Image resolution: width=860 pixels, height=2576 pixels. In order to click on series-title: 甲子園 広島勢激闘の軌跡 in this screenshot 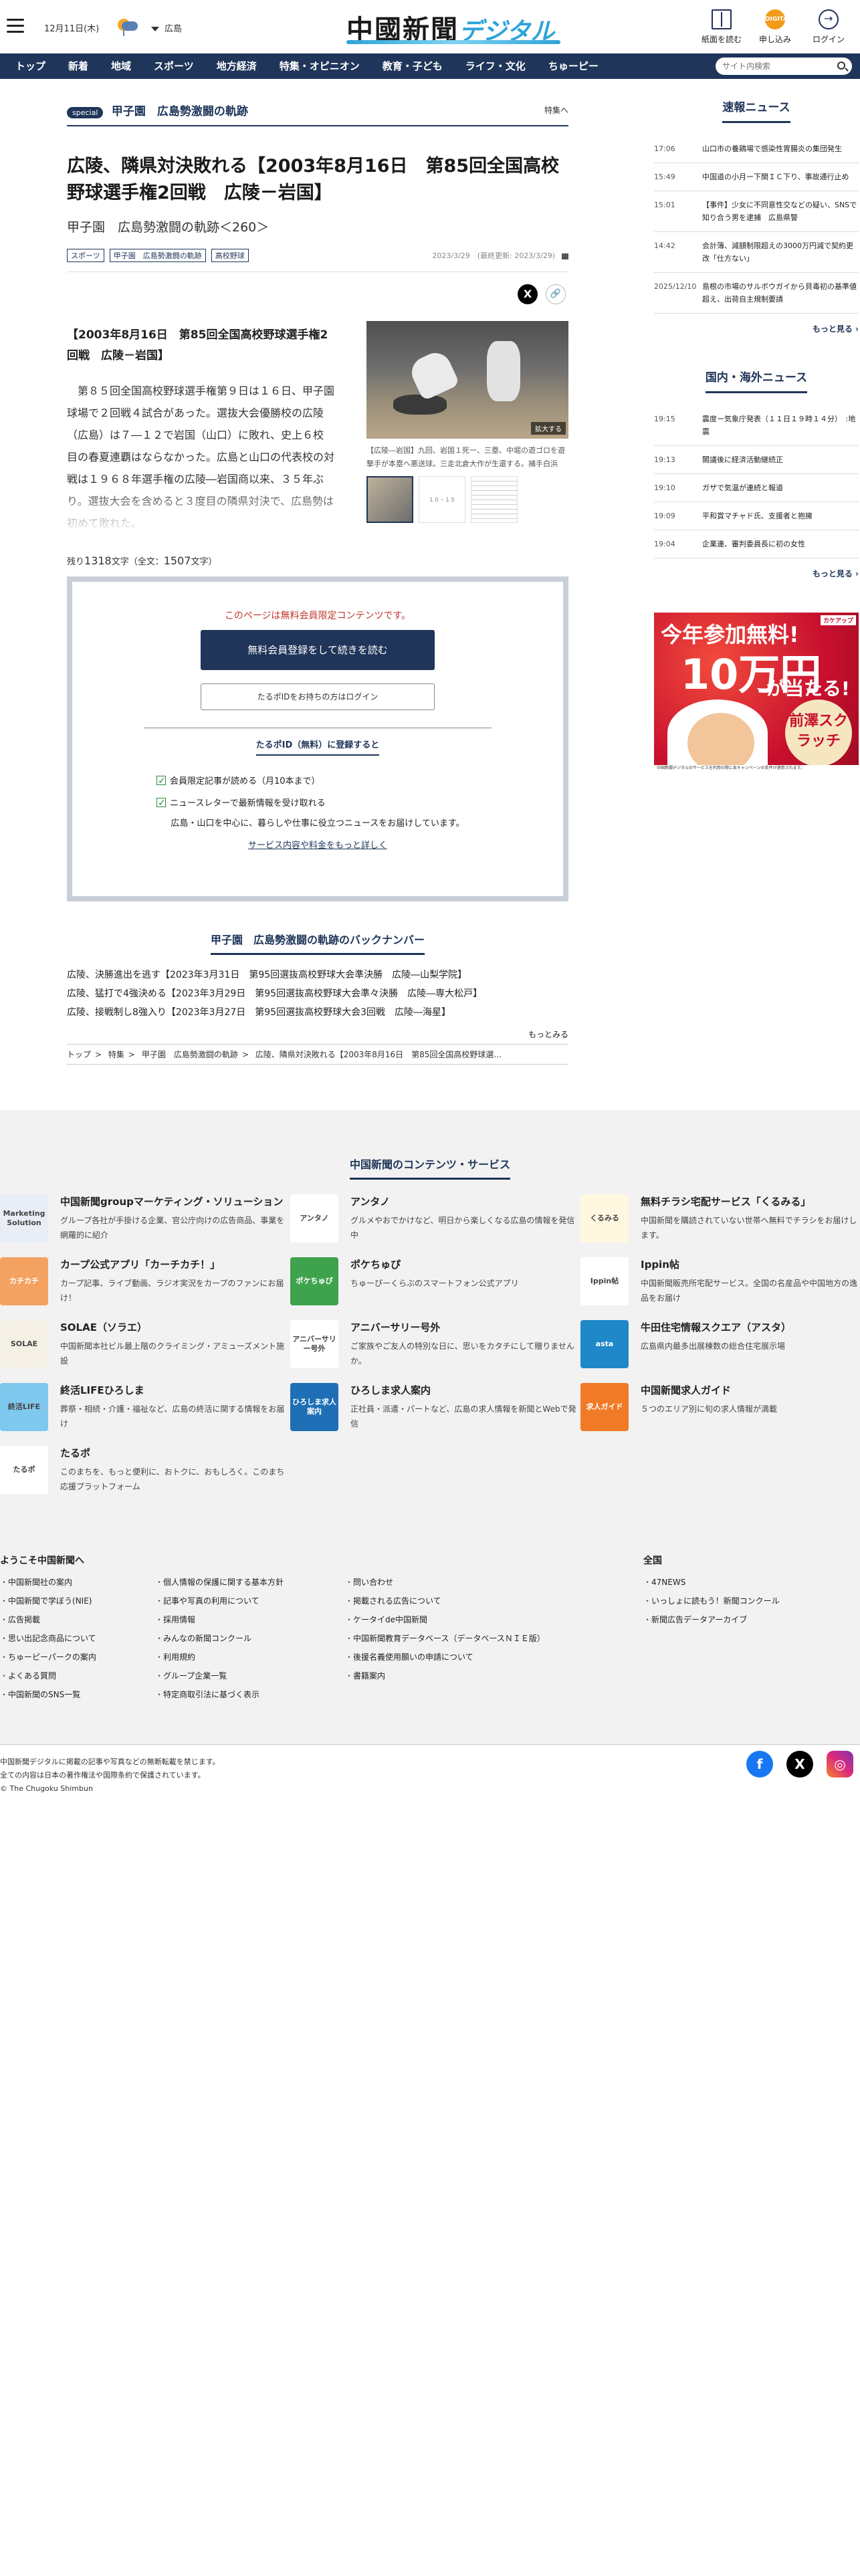, I will do `click(180, 112)`.